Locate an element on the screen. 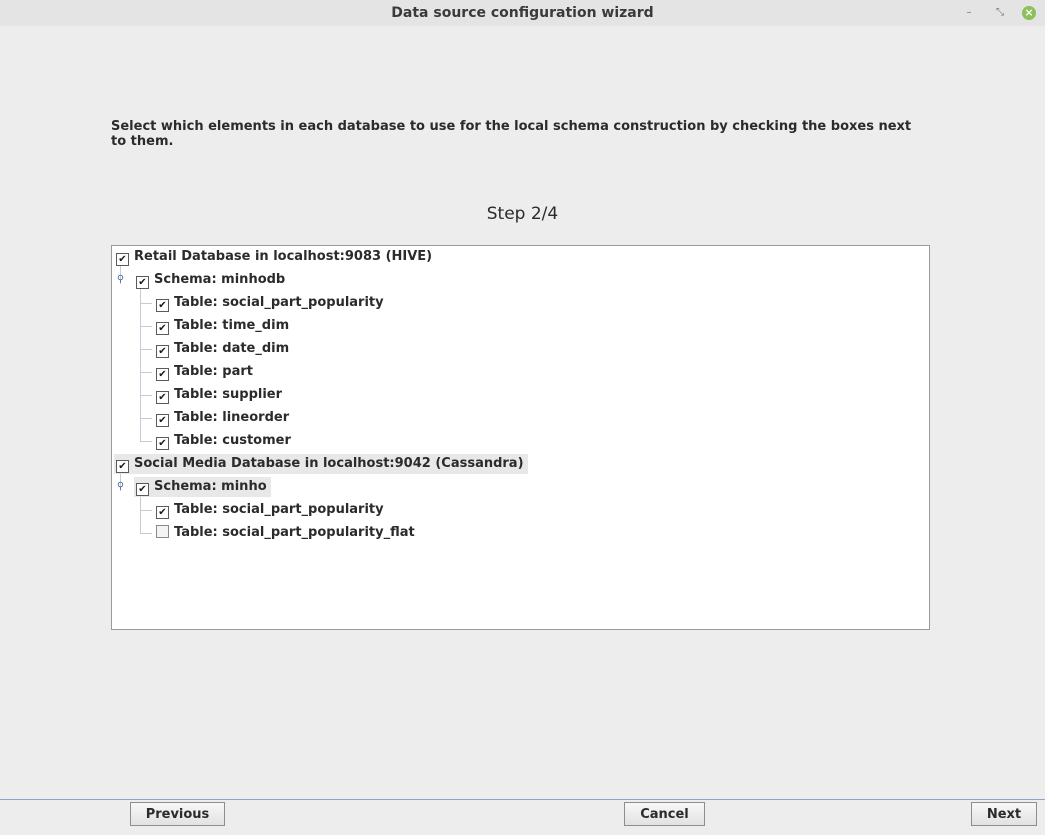  next-button: Next is located at coordinates (1004, 814).